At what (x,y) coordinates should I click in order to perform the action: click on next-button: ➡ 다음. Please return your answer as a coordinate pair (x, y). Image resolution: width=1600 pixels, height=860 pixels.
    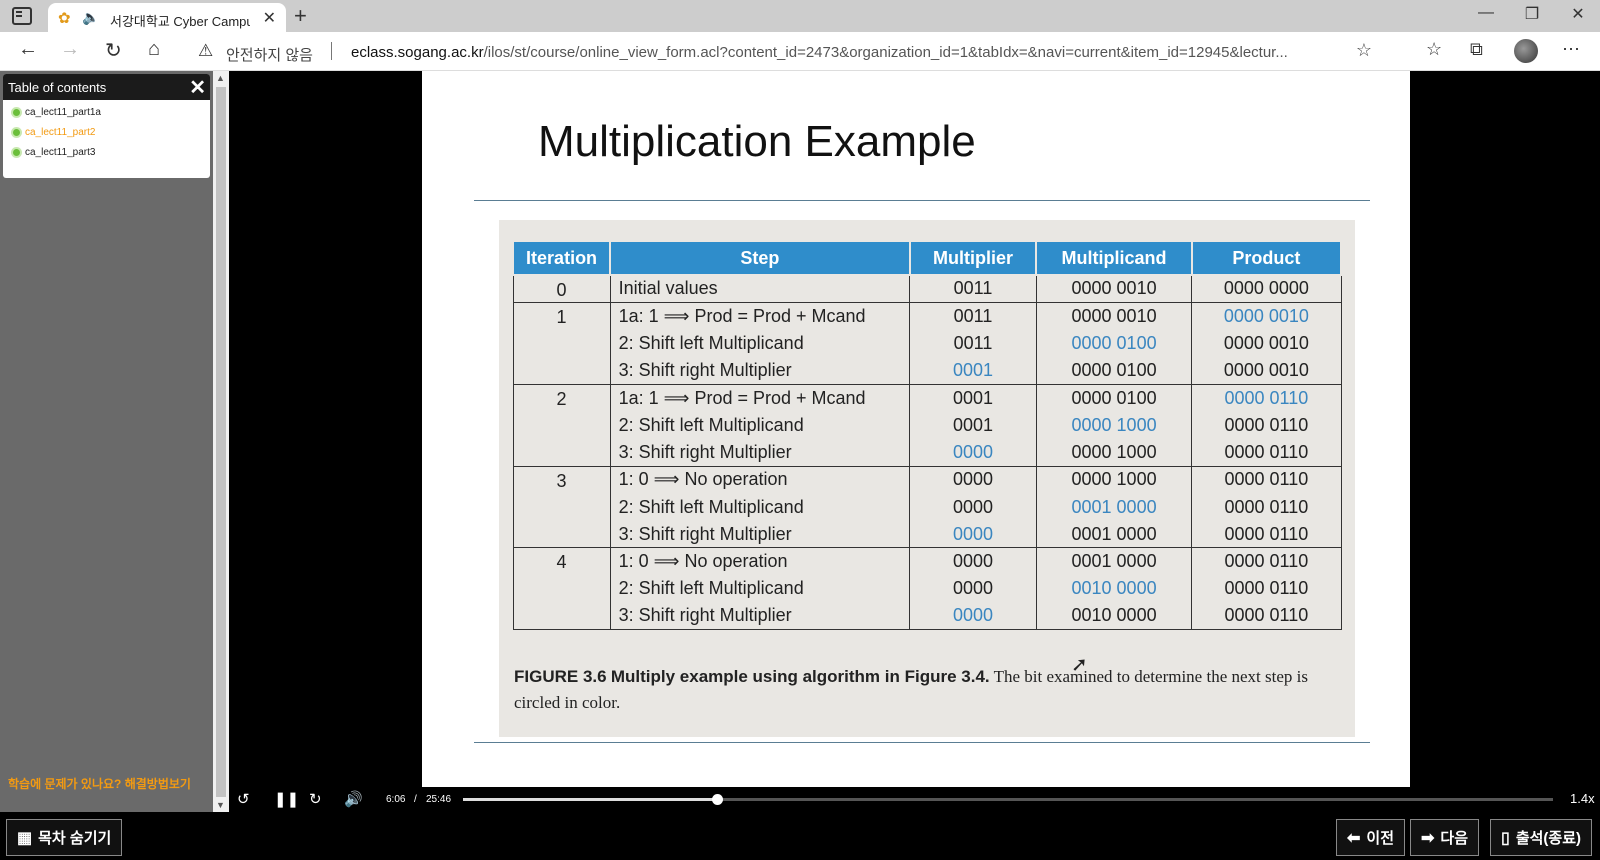
    Looking at the image, I should click on (1445, 837).